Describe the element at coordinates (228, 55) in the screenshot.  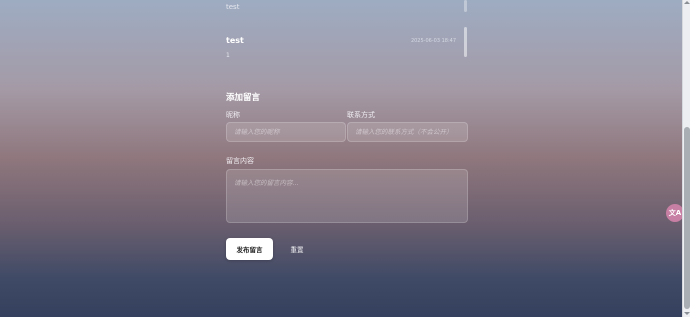
I see `message-content: 1` at that location.